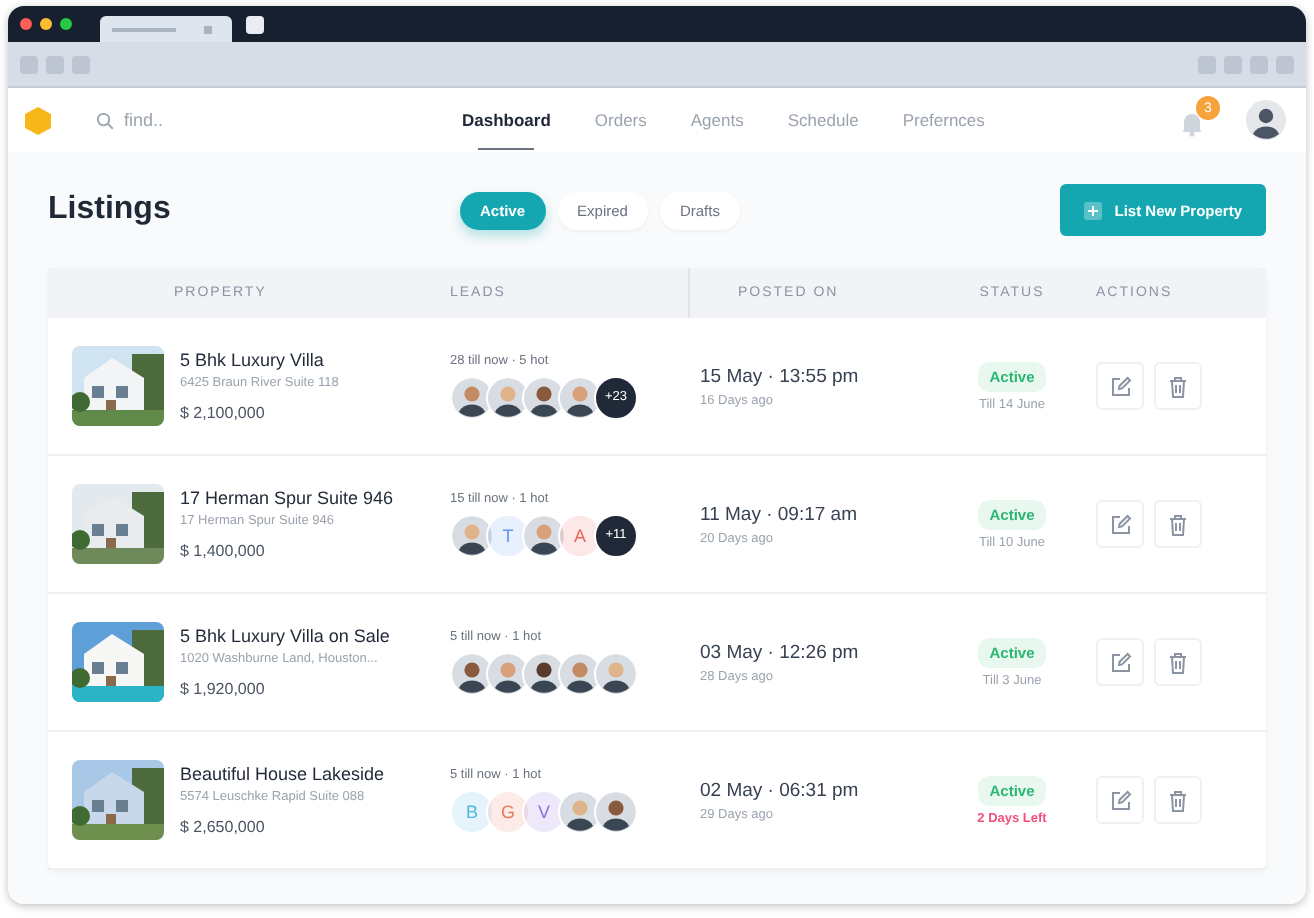 The height and width of the screenshot is (918, 1314). Describe the element at coordinates (253, 360) in the screenshot. I see `property-title: 5 Bhk Luxury Villa` at that location.